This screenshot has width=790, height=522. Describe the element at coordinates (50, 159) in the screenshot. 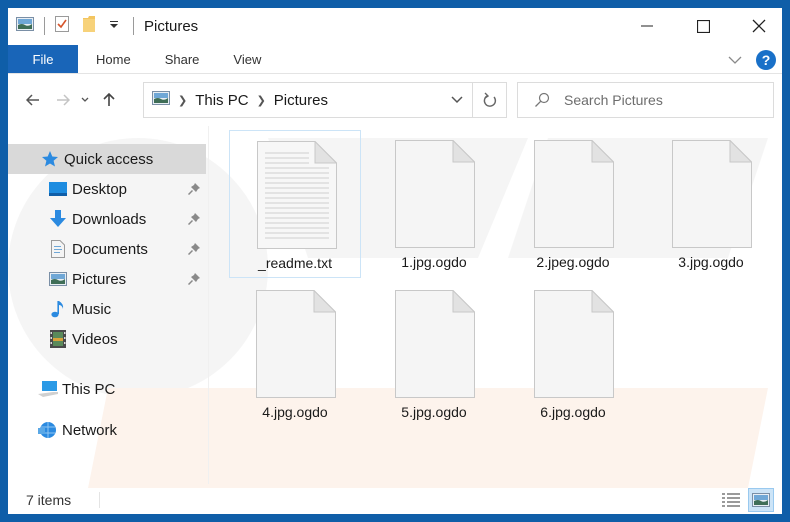

I see `star-icon` at that location.